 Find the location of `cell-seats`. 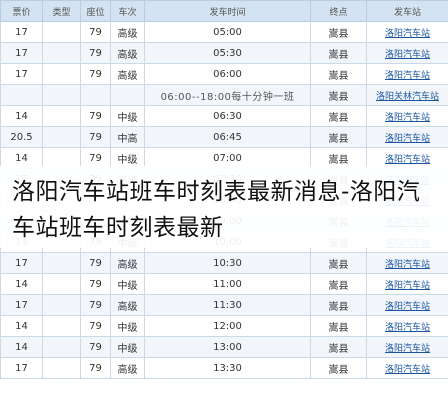

cell-seats is located at coordinates (95, 95).